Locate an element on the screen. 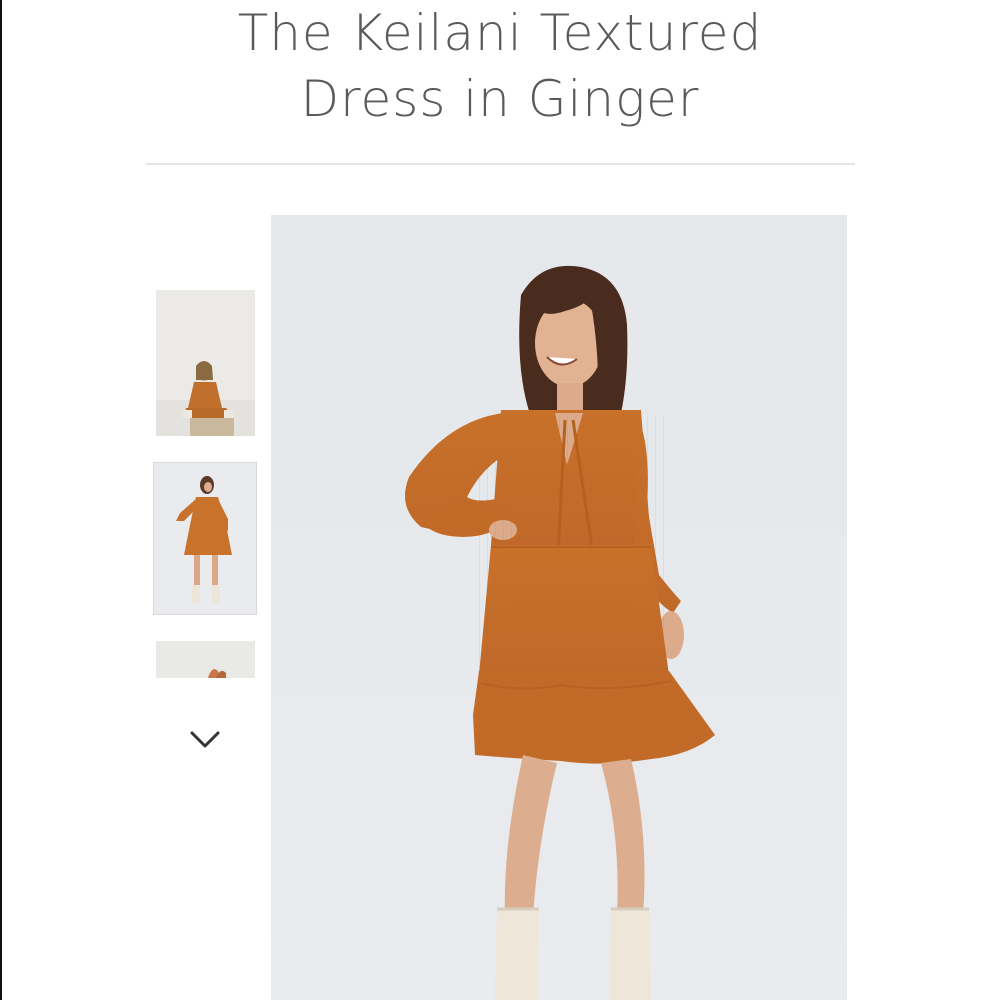 The image size is (1000, 1000). product-title-line-1: The Keilani Textured is located at coordinates (500, 33).